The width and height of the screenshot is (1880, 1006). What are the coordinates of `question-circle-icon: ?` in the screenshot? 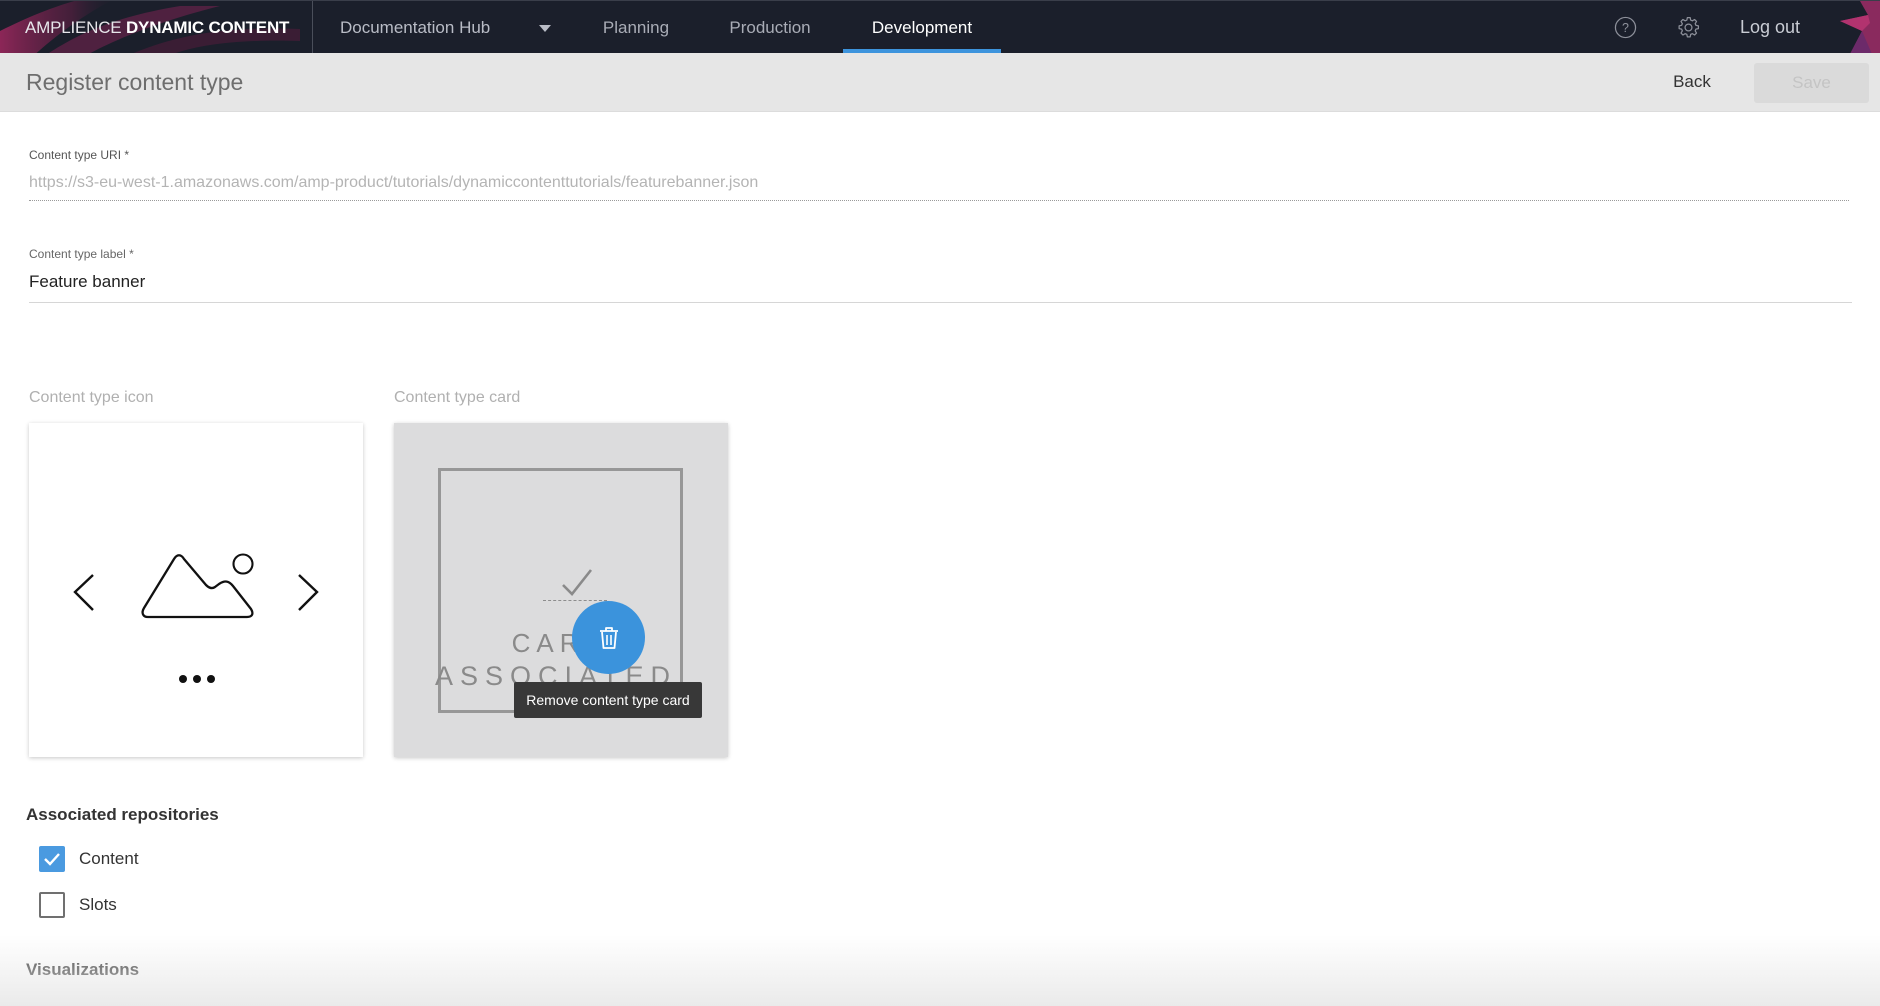 It's located at (1625, 27).